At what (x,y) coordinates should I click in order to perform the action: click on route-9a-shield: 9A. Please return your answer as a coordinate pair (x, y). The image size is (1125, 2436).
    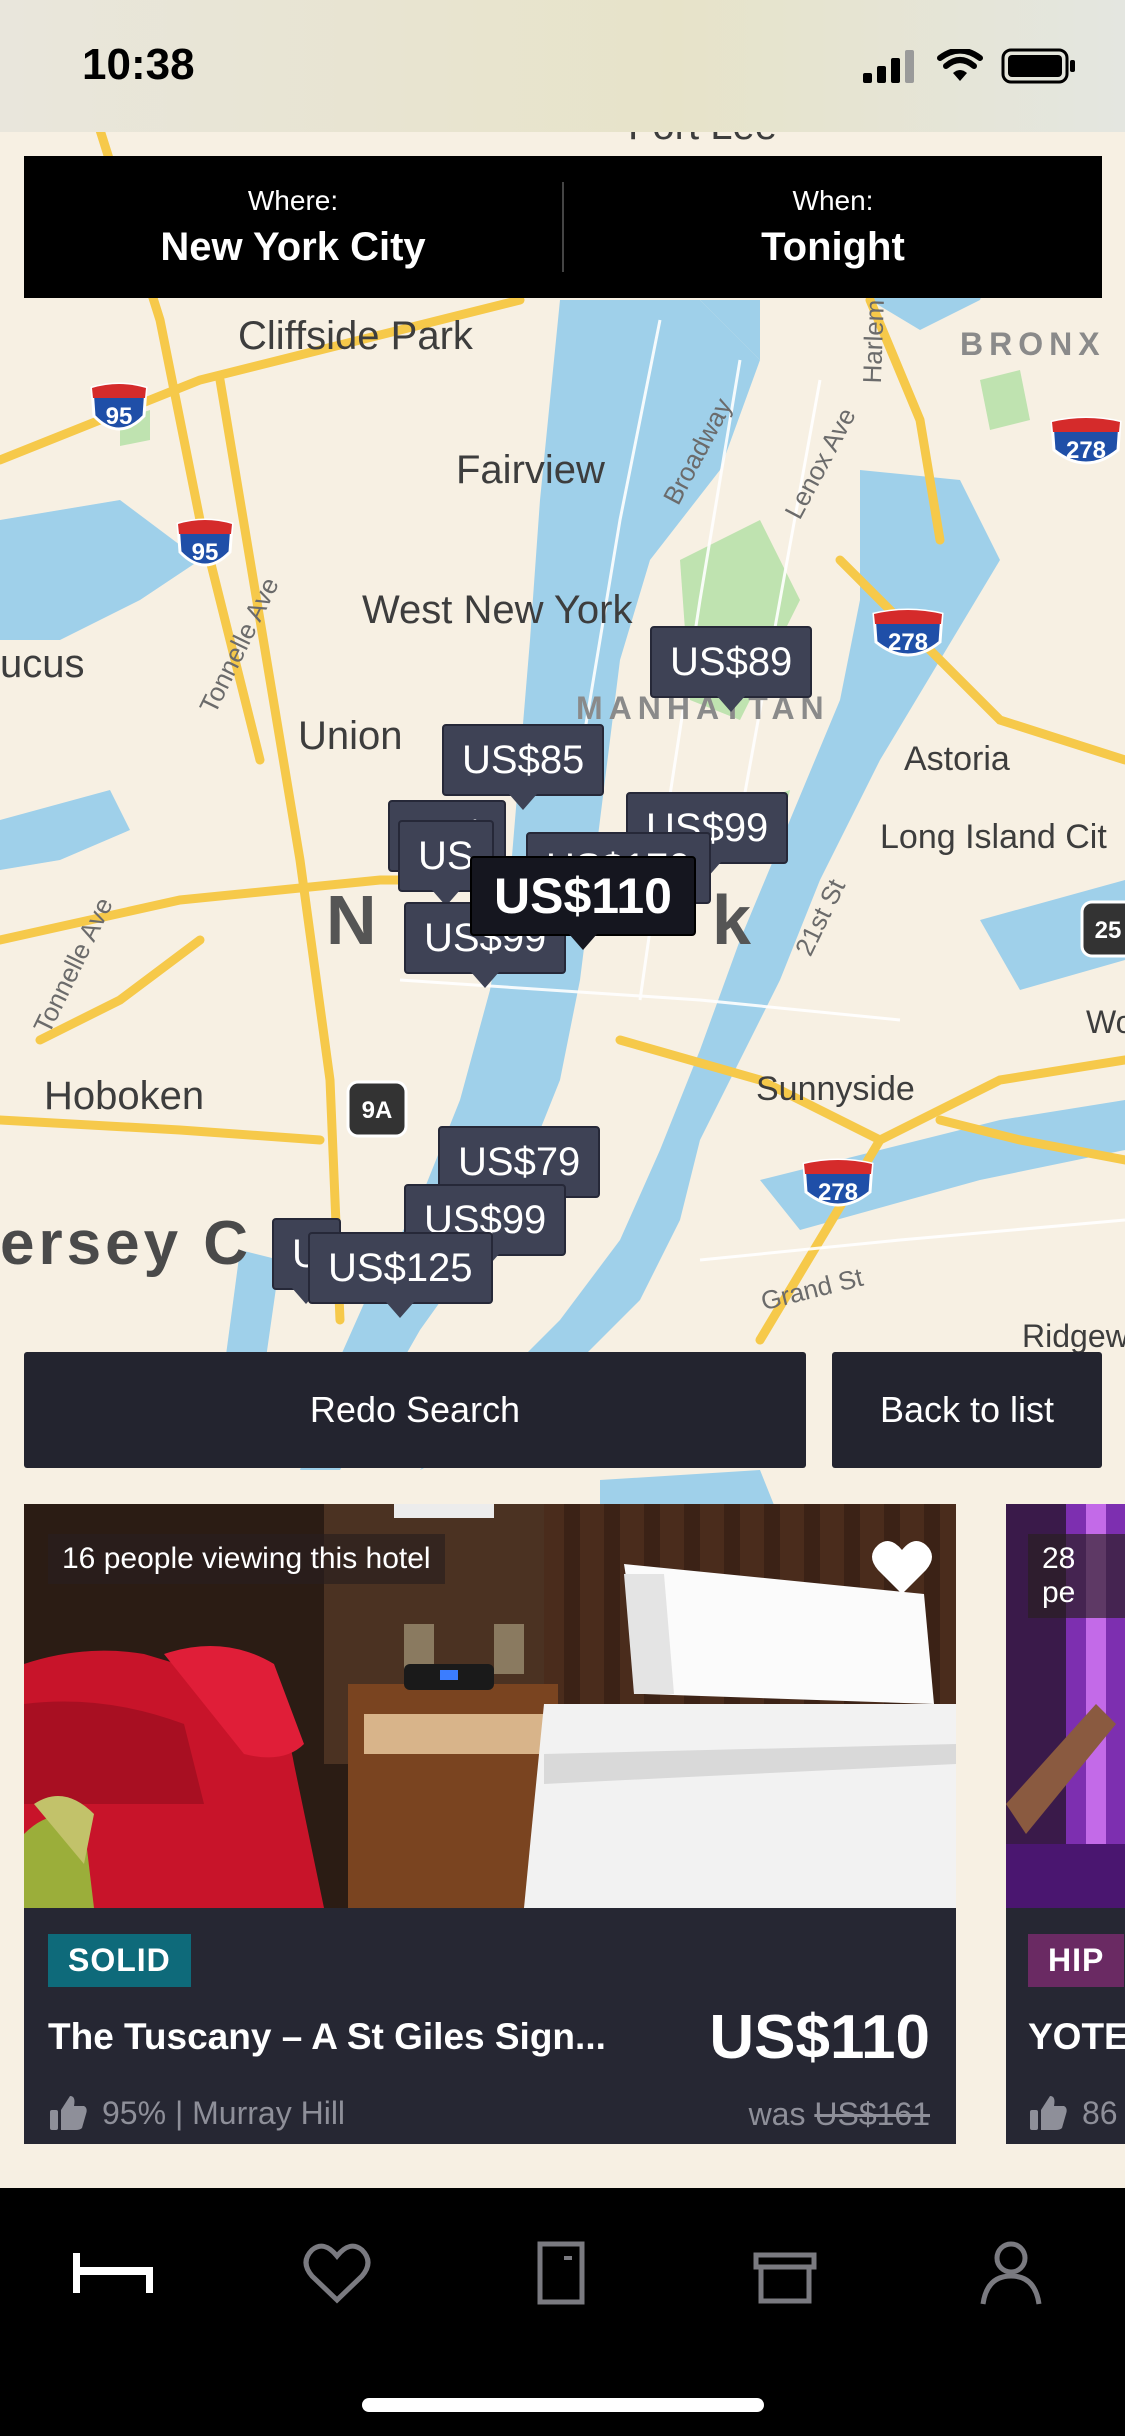
    Looking at the image, I should click on (377, 1109).